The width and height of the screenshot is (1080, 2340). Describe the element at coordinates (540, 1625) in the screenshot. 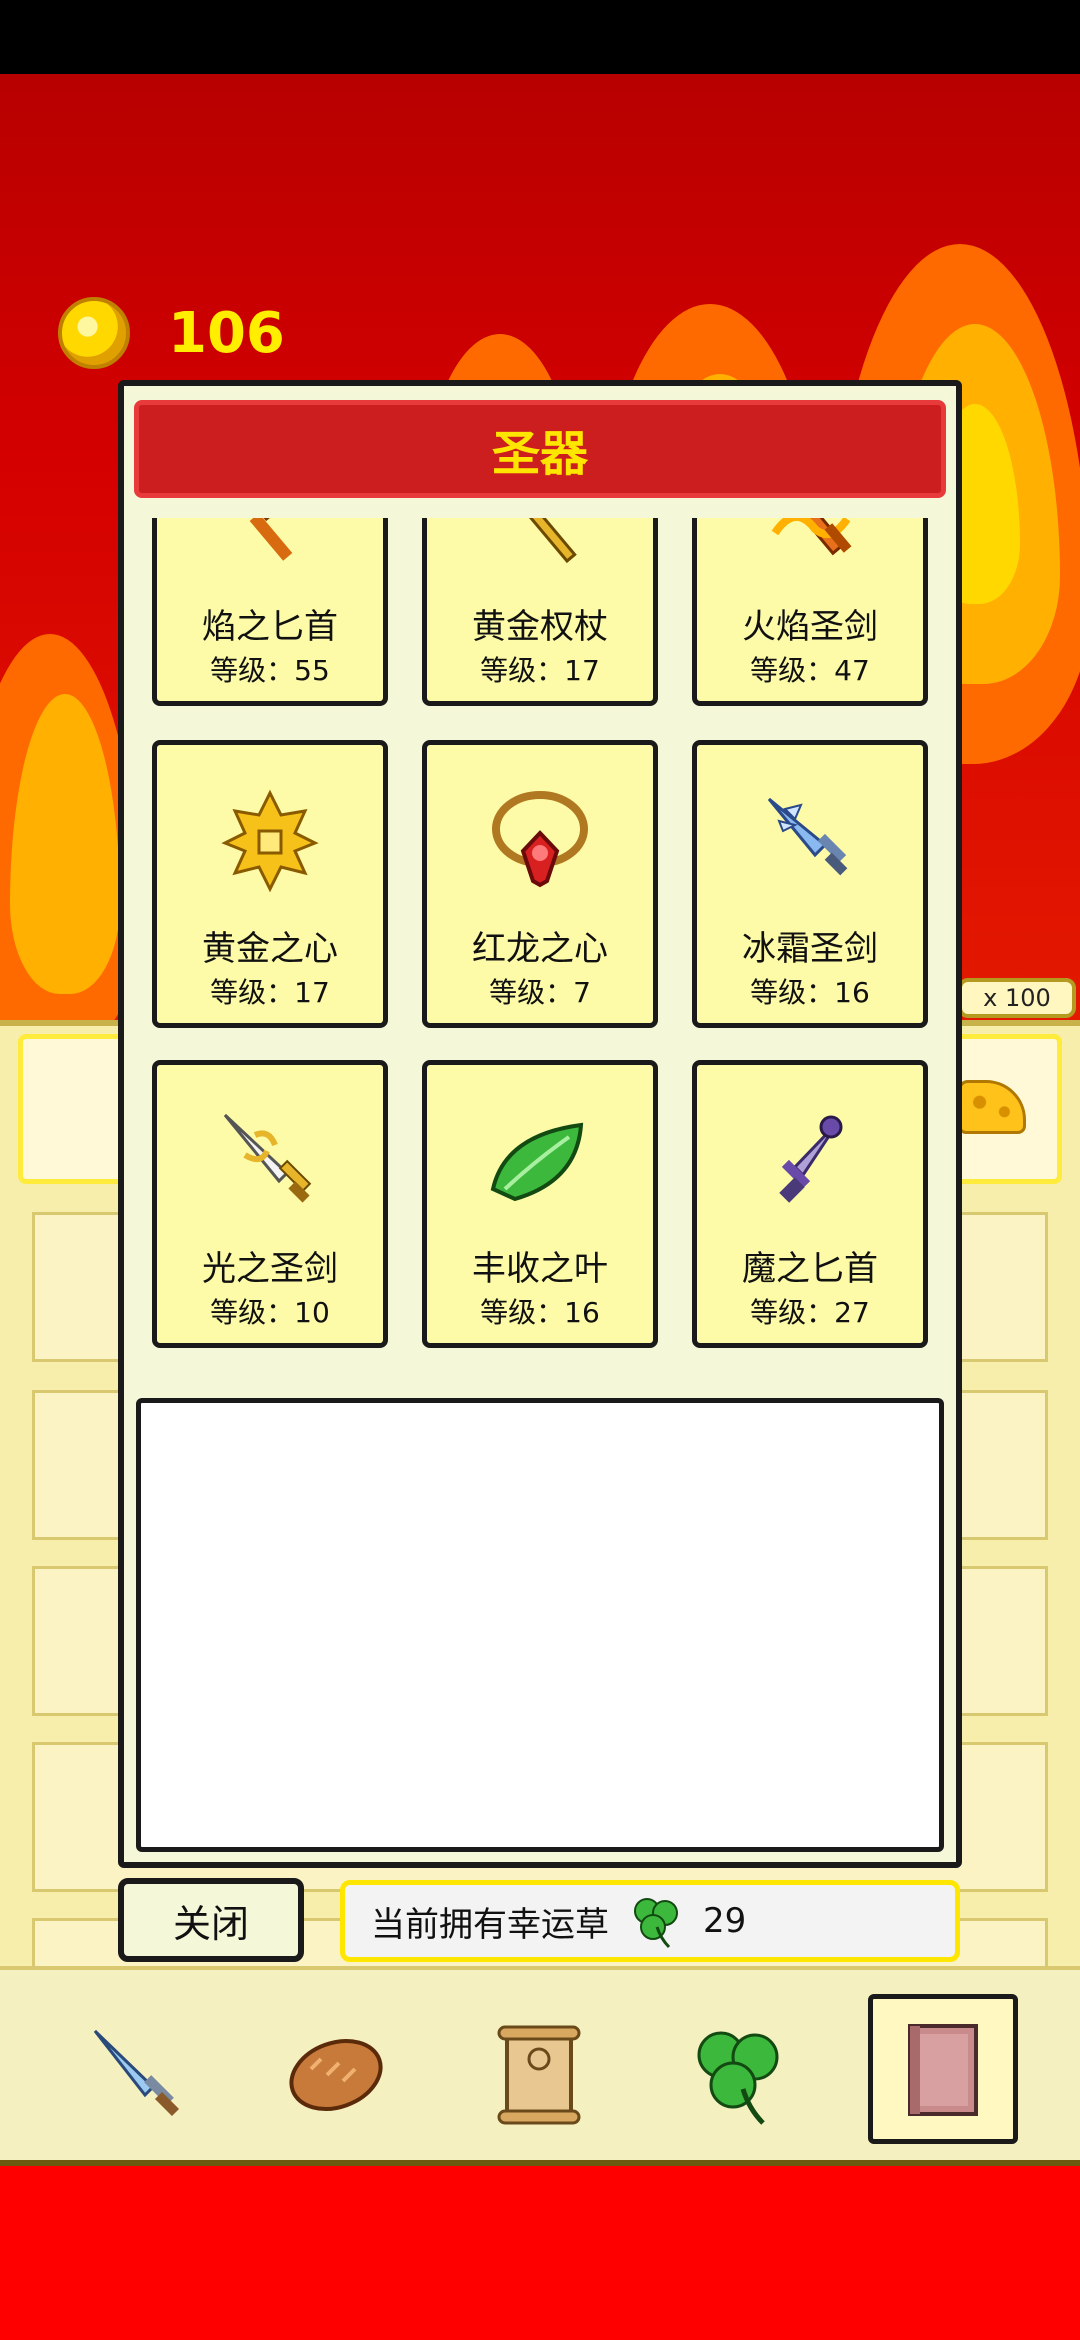

I see `artifact-description-box` at that location.